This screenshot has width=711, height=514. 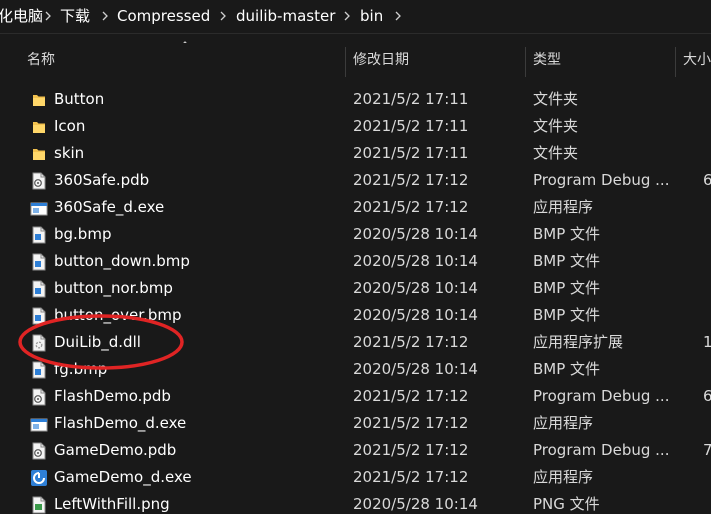 I want to click on column-header: 名称 修改日期 类型 大小, so click(x=355, y=60).